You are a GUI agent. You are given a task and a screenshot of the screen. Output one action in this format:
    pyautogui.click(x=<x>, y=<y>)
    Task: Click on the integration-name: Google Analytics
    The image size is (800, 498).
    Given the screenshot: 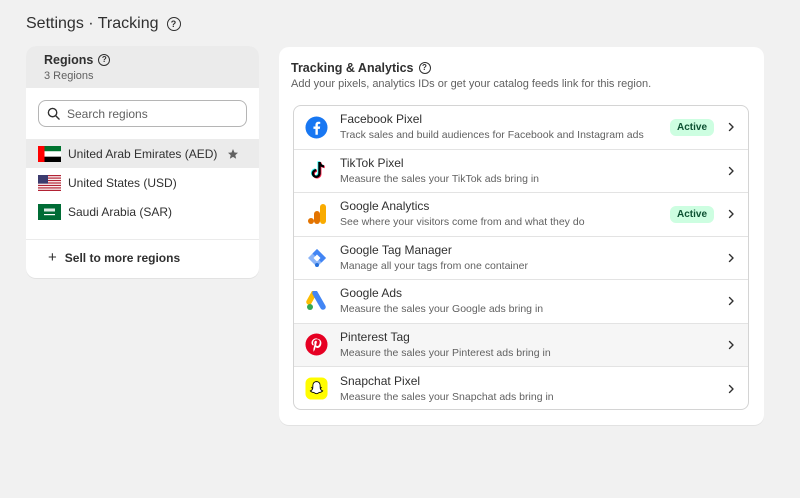 What is the action you would take?
    pyautogui.click(x=385, y=206)
    